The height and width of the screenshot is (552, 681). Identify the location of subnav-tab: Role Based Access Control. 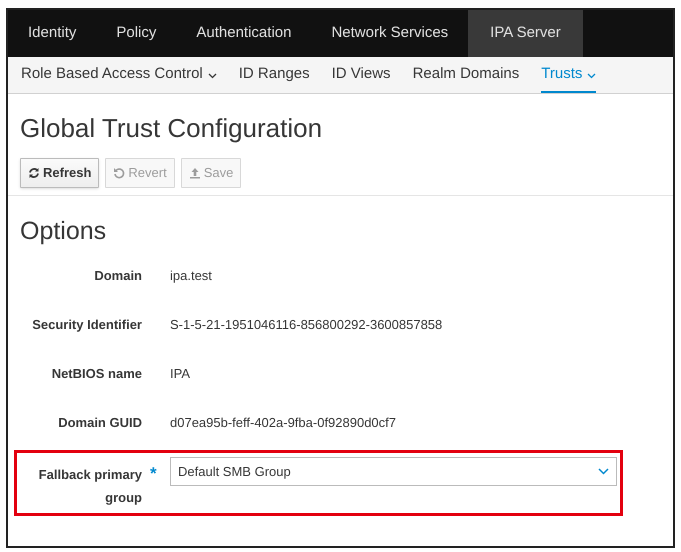
(119, 75).